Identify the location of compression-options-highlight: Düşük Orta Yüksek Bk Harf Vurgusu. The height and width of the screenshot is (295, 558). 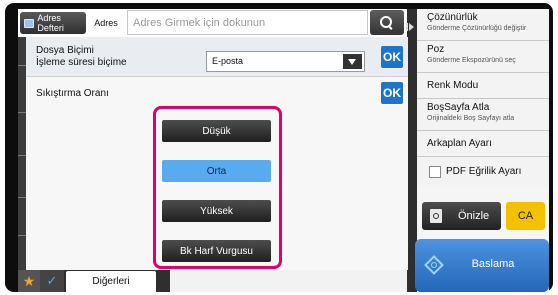
(217, 187).